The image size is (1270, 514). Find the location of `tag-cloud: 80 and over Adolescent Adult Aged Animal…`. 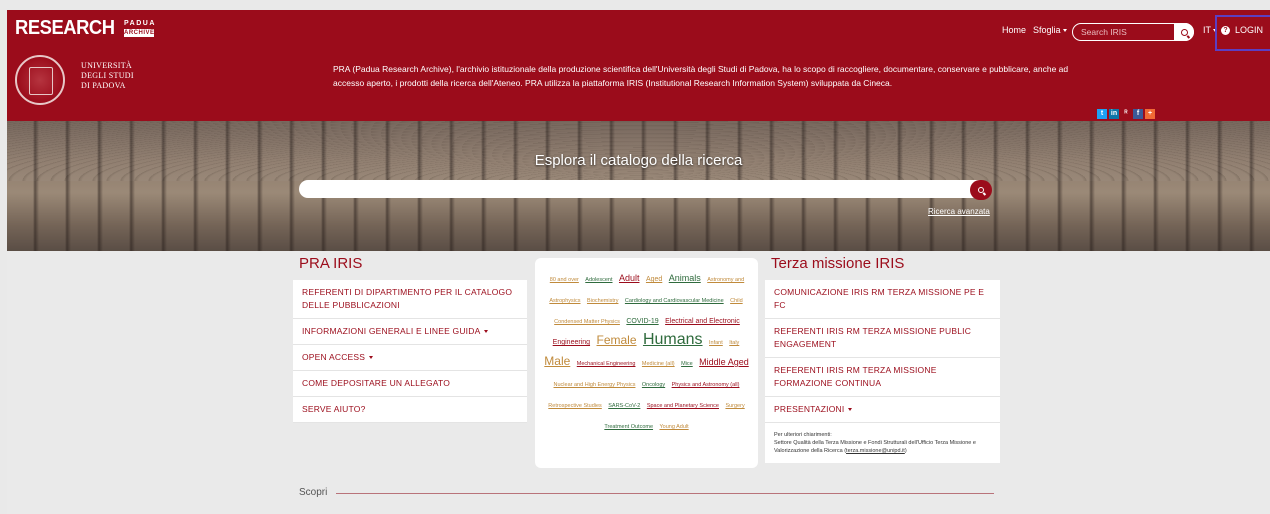

tag-cloud: 80 and over Adolescent Adult Aged Animal… is located at coordinates (646, 363).